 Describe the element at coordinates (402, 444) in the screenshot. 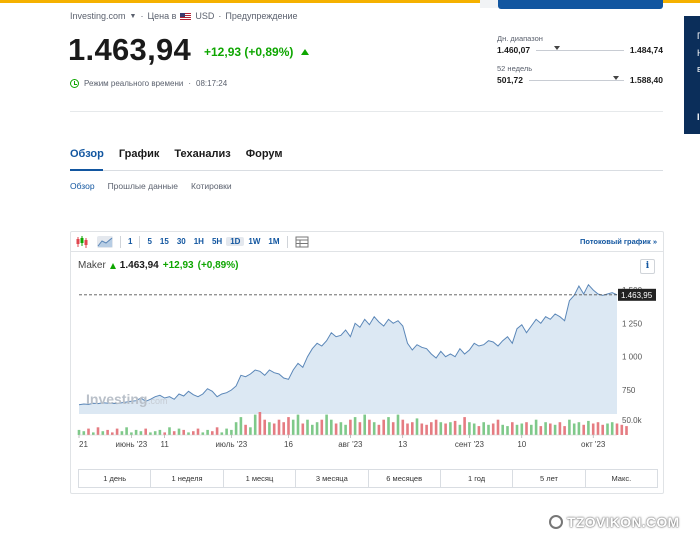

I see `x-tick-label: 13` at that location.